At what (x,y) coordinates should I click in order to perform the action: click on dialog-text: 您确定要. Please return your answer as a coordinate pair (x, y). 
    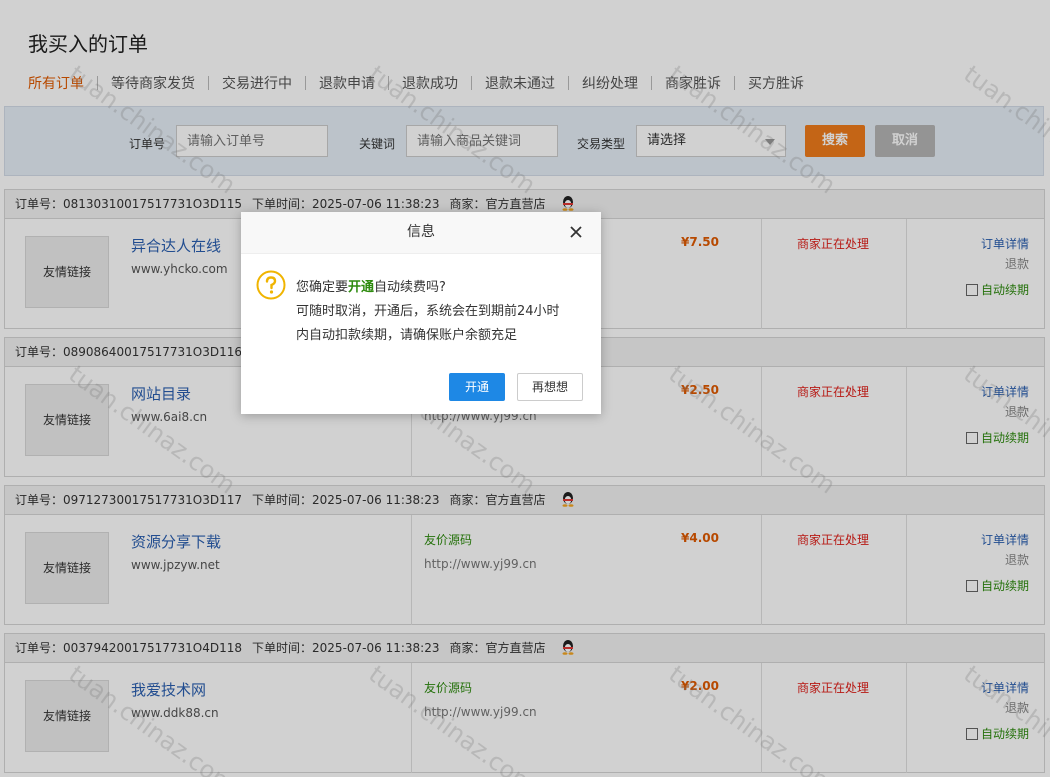
    Looking at the image, I should click on (322, 287).